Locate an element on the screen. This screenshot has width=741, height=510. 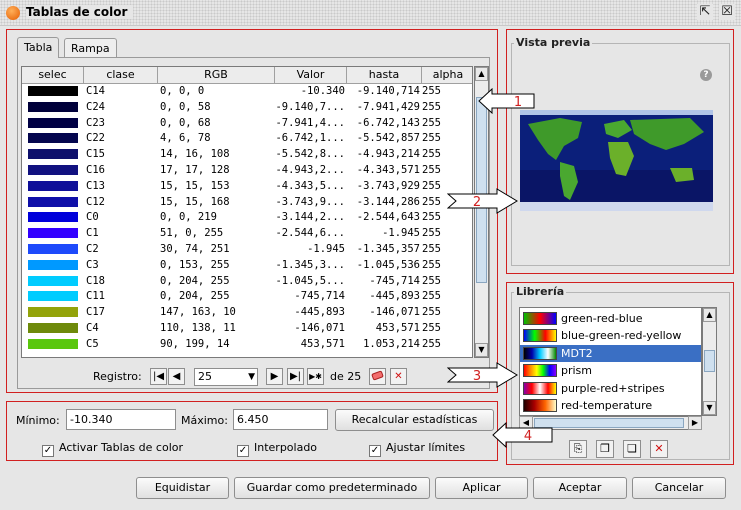
table-row: C18 0, 204, 255 -1.045,5... -745,714 255 is located at coordinates (247, 282).